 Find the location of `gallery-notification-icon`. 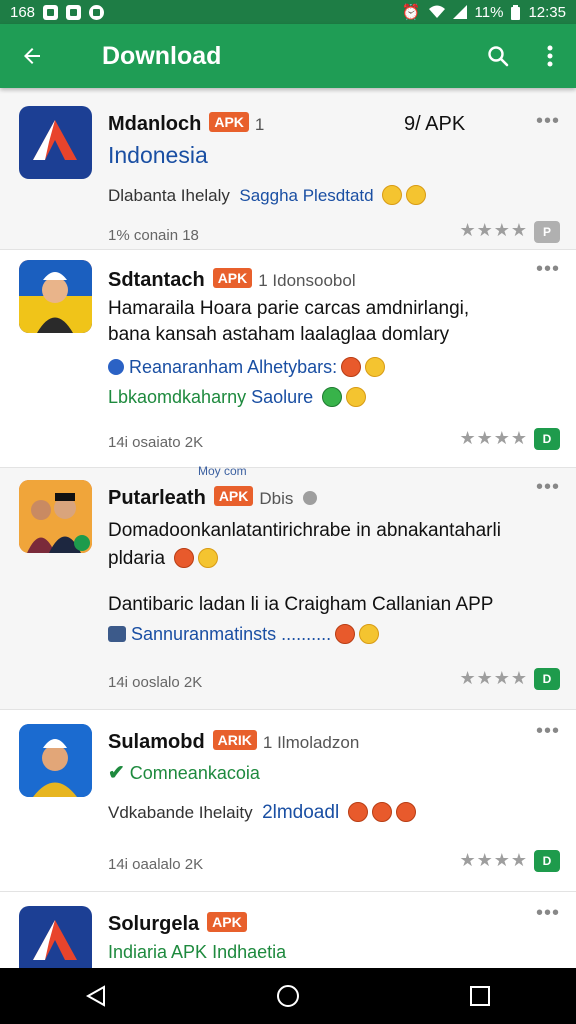

gallery-notification-icon is located at coordinates (51, 12).